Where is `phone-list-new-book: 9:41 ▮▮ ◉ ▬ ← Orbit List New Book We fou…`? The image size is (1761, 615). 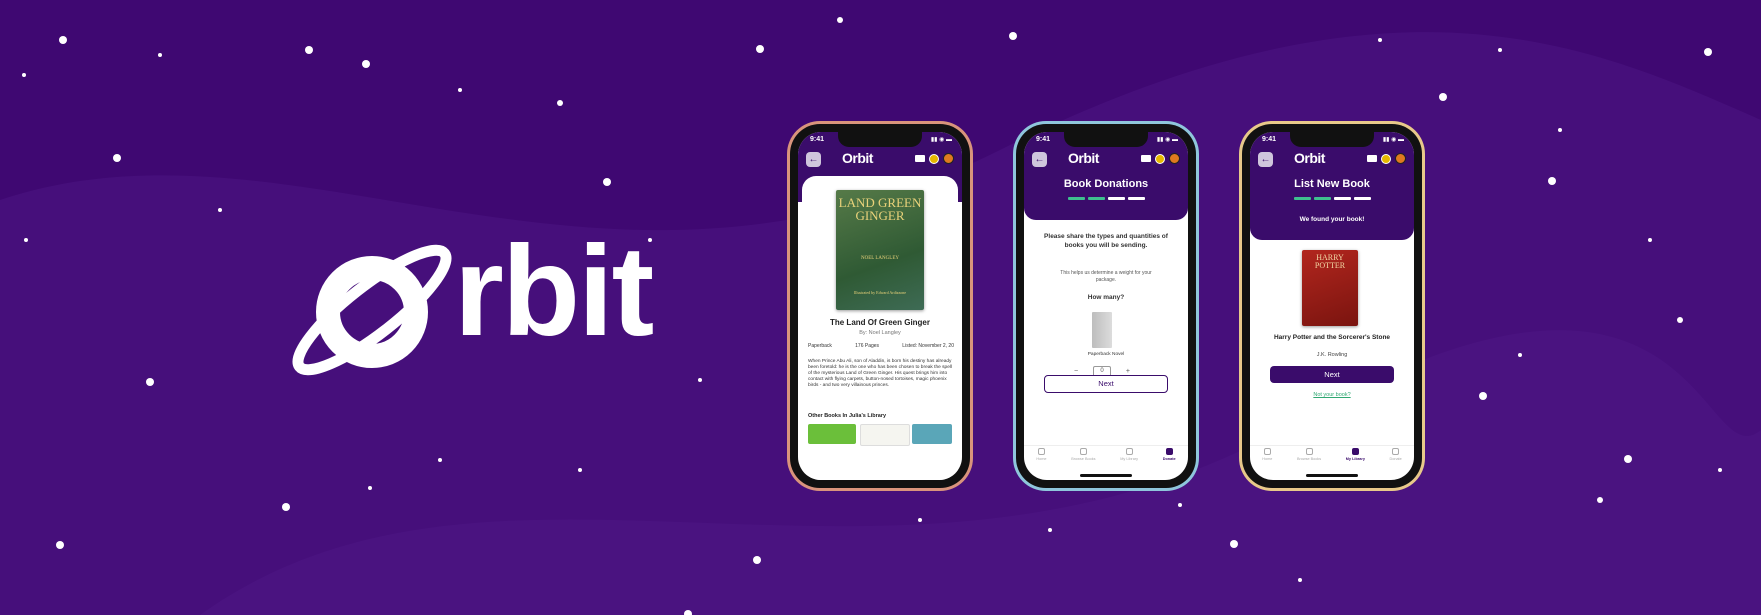
phone-list-new-book: 9:41 ▮▮ ◉ ▬ ← Orbit List New Book We fou… is located at coordinates (1332, 306).